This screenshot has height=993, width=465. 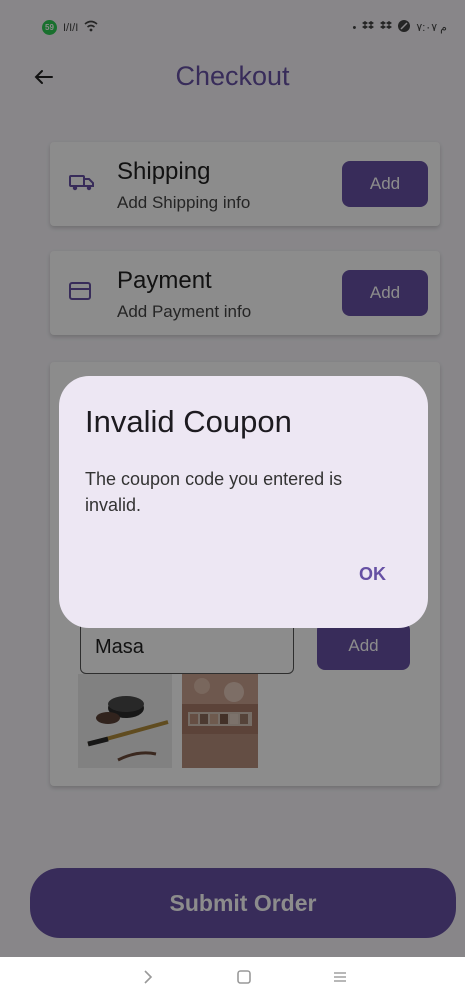 I want to click on dialog-message: The coupon code you entered is invalid., so click(x=214, y=492).